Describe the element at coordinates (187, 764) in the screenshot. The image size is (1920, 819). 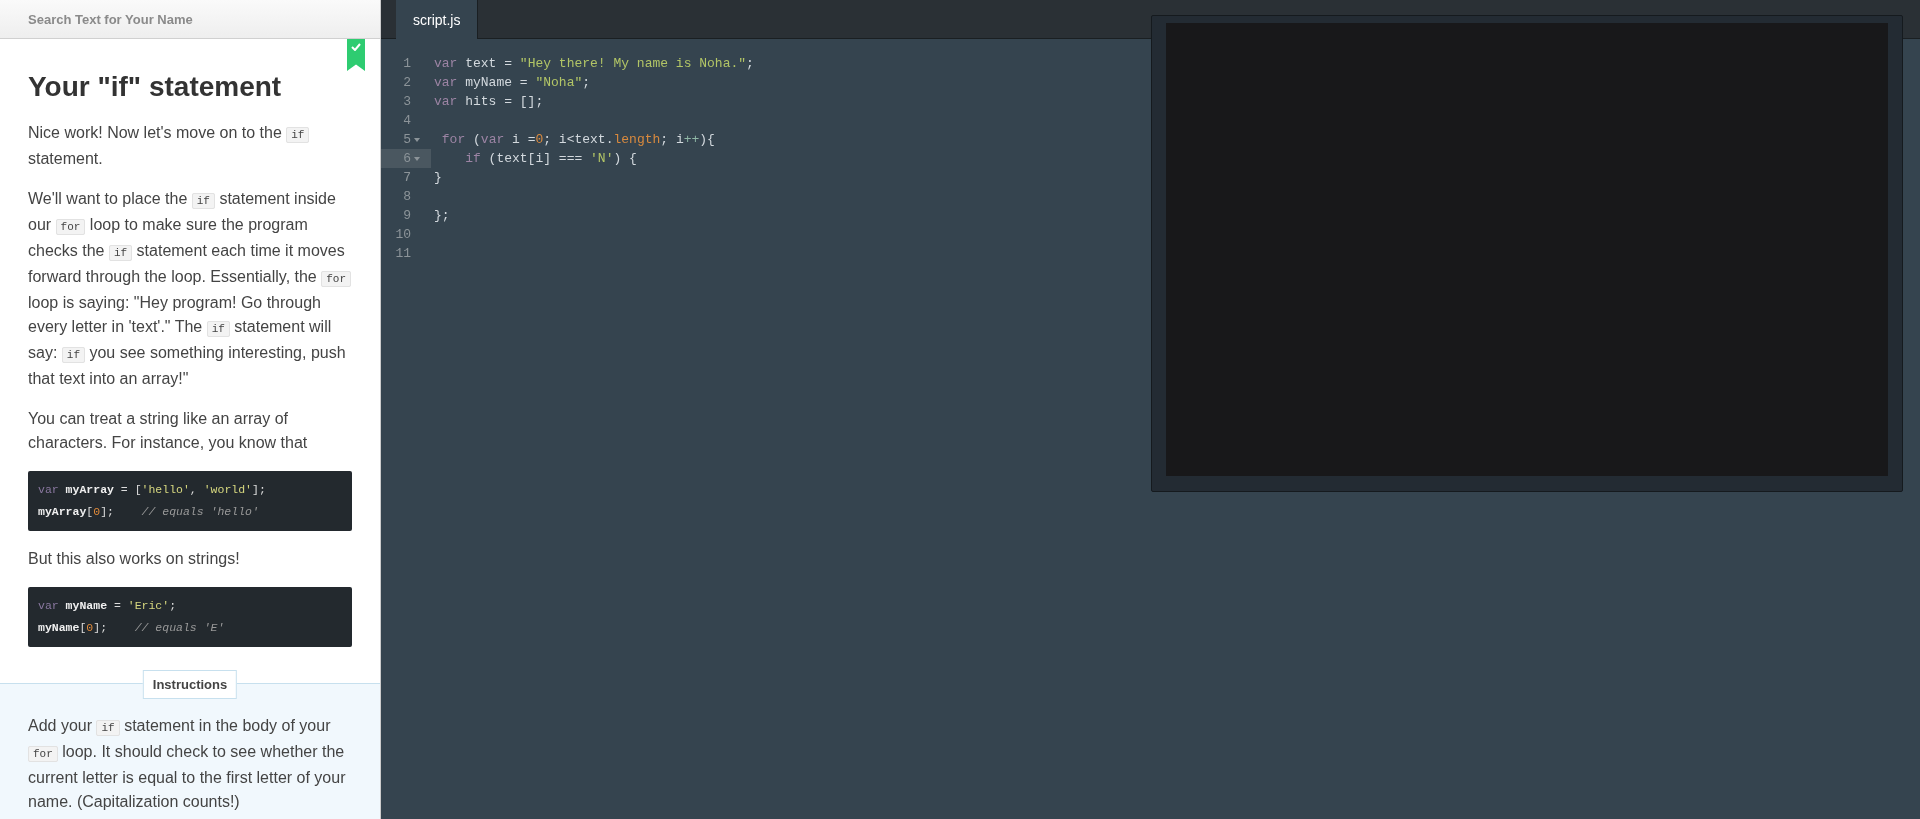
I see `instructions-text: Add your if statement in the body of your for loop. It should check to see whether the current letter is equal to the first letter of your name. (Capitalization counts!)` at that location.